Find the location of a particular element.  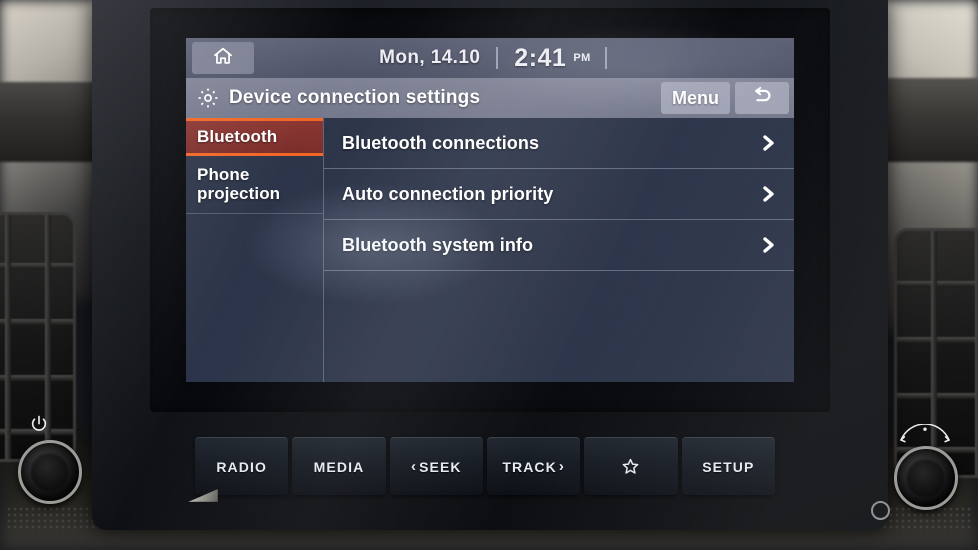

media-button-label: MEDIA is located at coordinates (339, 466).